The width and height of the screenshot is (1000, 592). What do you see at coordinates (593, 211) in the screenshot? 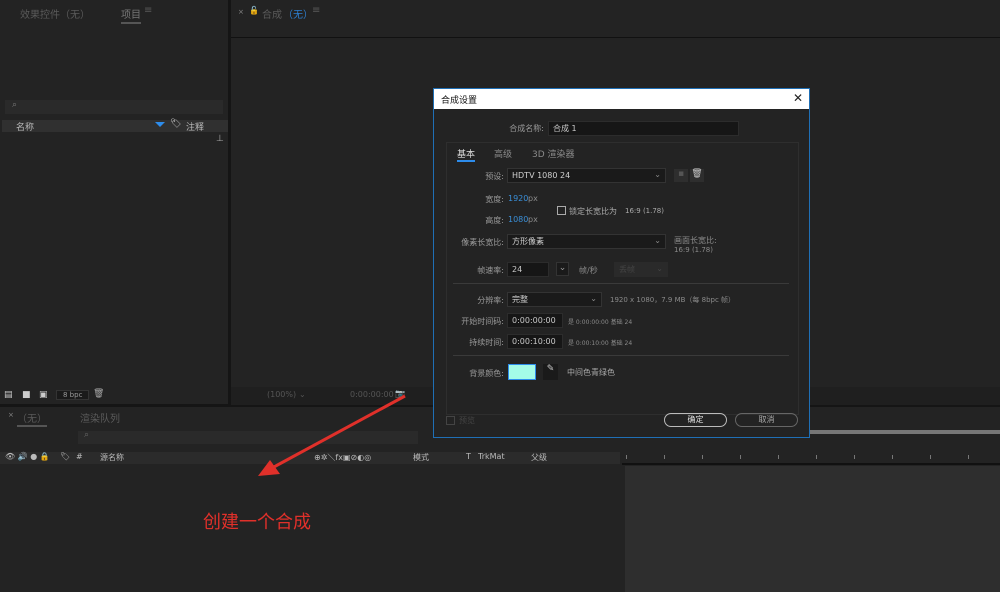
I see `lock-aspect-label: 锁定长宽比为` at bounding box center [593, 211].